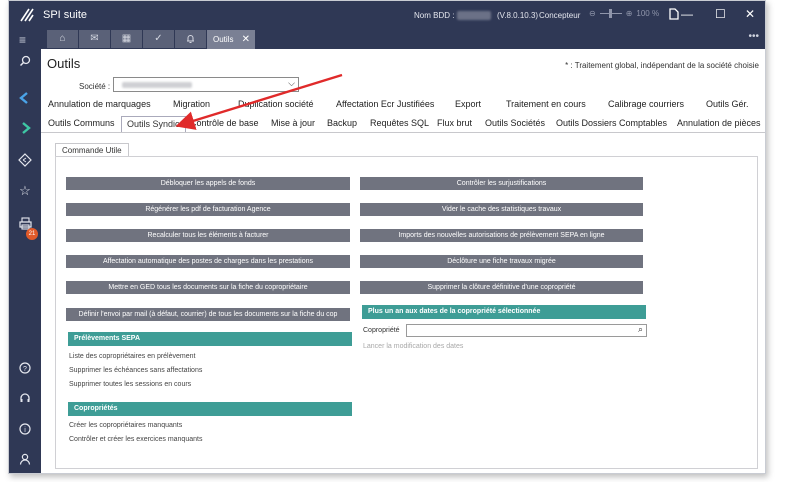  What do you see at coordinates (592, 13) in the screenshot?
I see `zoom-out-icon: ⊖` at bounding box center [592, 13].